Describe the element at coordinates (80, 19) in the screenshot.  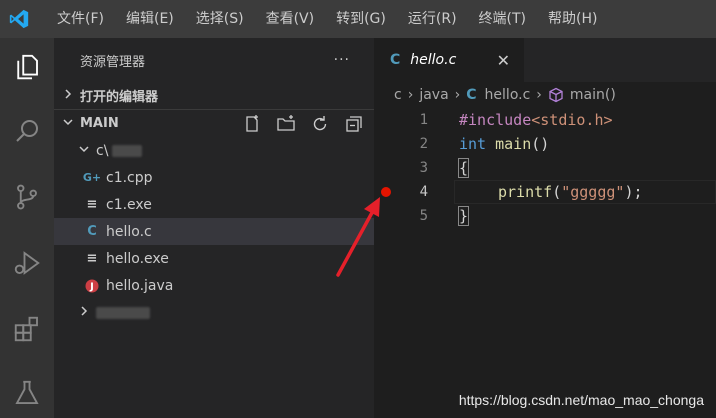
I see `menu-file: 文件(F)` at that location.